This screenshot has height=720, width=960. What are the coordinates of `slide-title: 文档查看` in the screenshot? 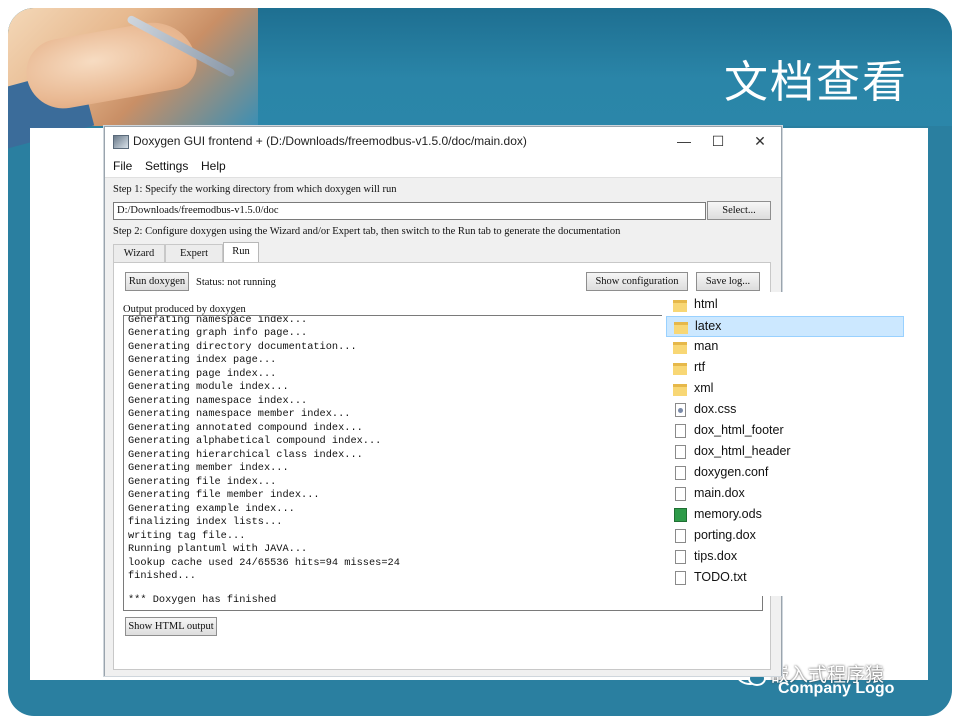 It's located at (816, 82).